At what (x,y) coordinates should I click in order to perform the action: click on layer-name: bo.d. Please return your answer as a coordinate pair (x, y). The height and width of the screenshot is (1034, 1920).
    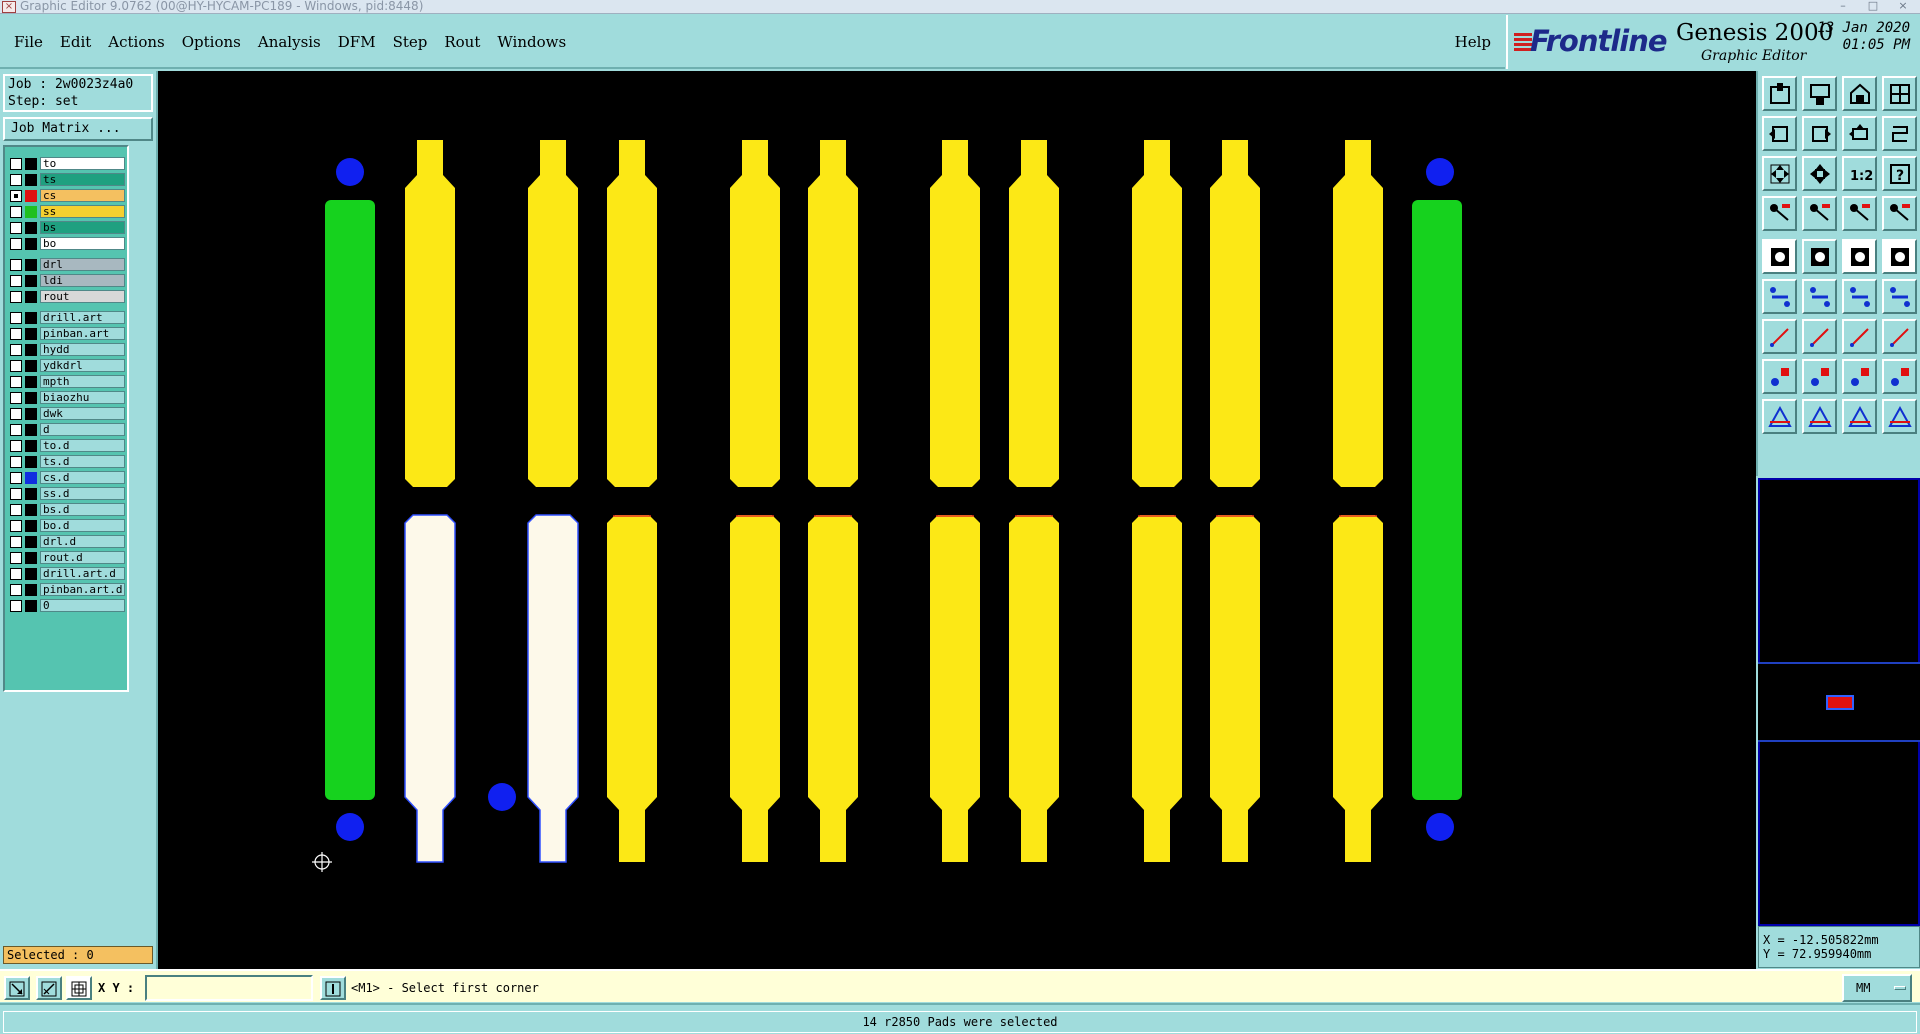
    Looking at the image, I should click on (82, 525).